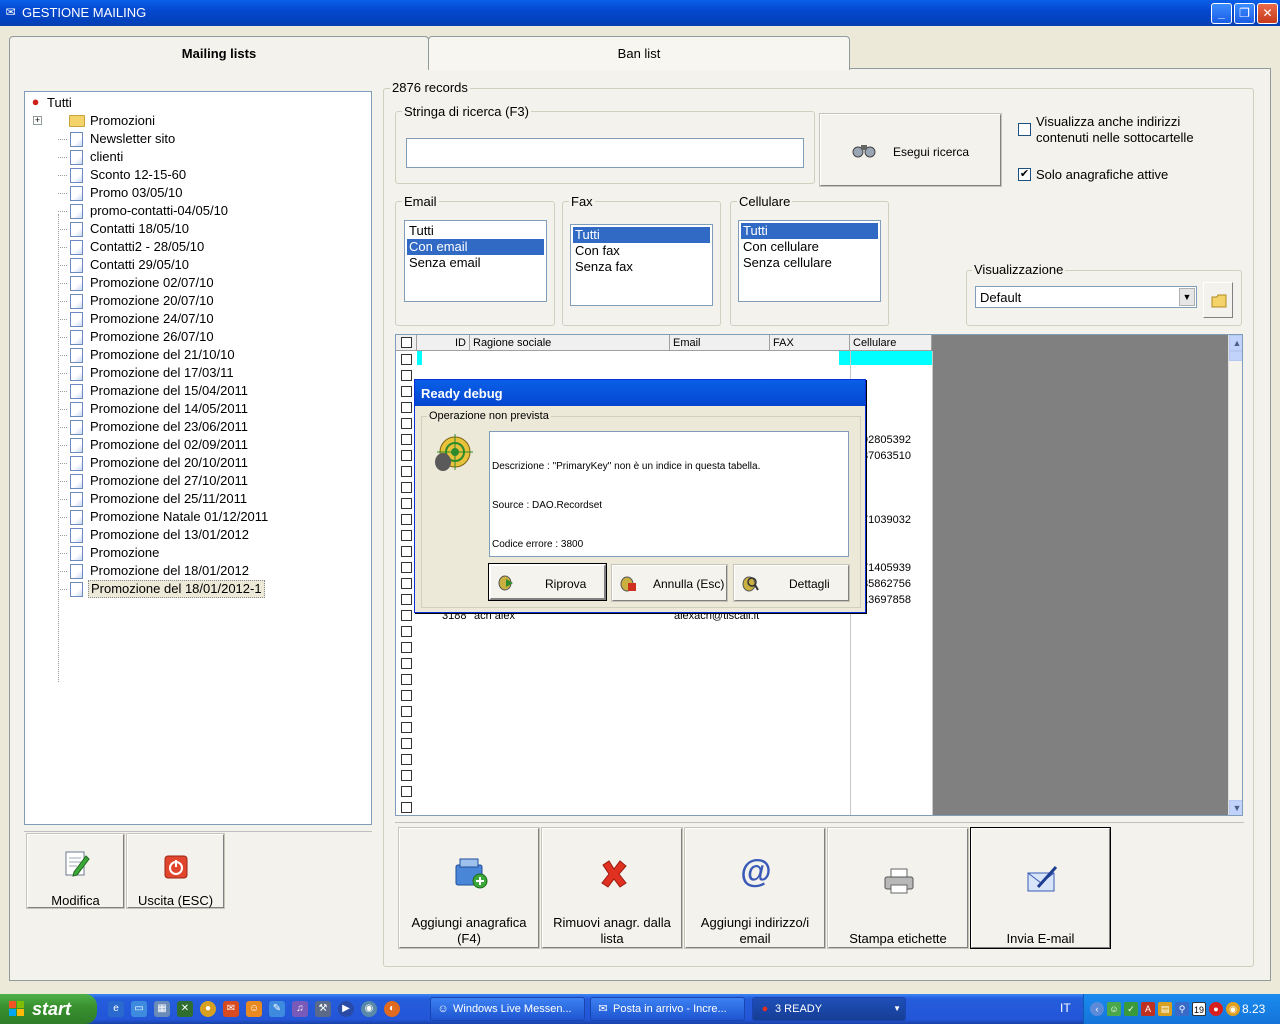 The height and width of the screenshot is (1024, 1280). I want to click on tray-printer-icon: ▤, so click(1165, 1009).